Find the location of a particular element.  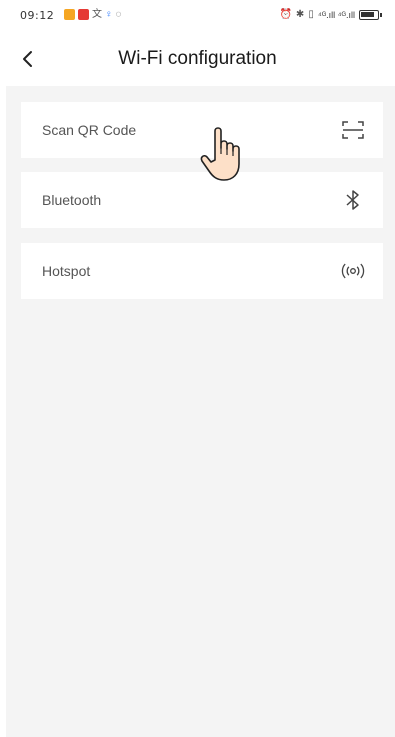

status-bar: 09:12 文 ♀ ◌ ⏰ ✱ ▯ ⁴ᴳ.ıll ⁴ᴳ.ıll is located at coordinates (197, 16).